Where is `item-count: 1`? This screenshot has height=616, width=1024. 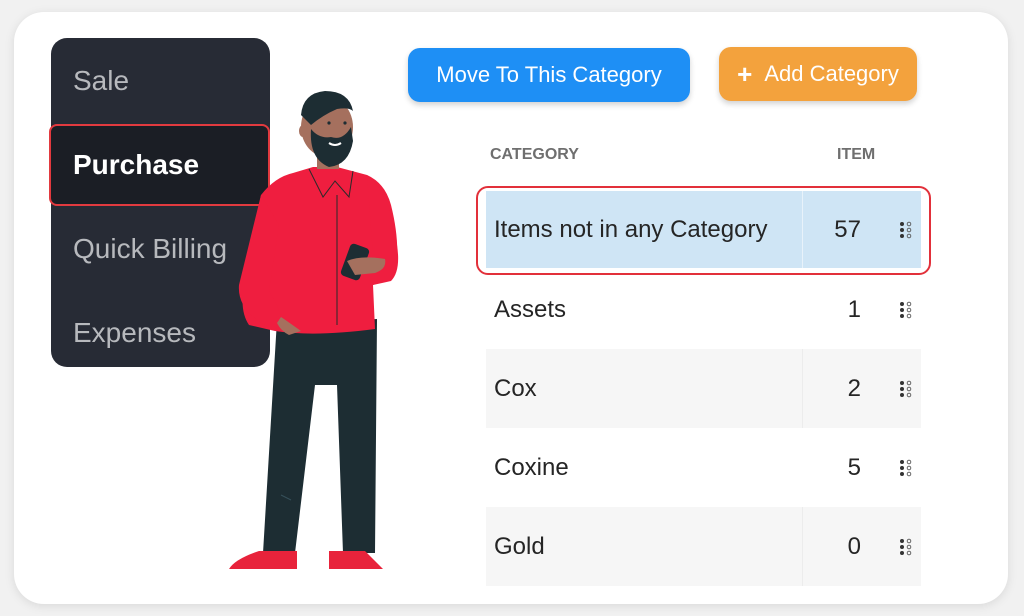
item-count: 1 is located at coordinates (854, 309).